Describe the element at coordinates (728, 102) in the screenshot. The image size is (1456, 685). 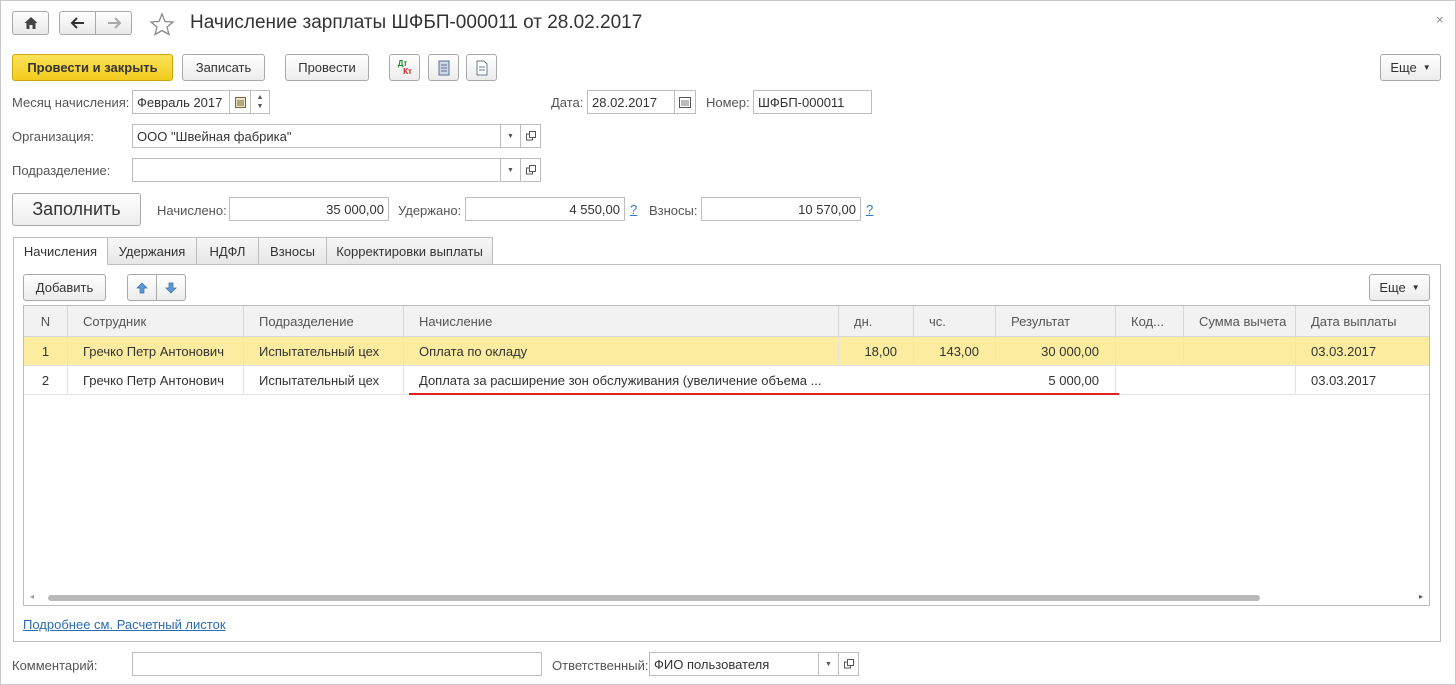
I see `number-label: Номер:` at that location.